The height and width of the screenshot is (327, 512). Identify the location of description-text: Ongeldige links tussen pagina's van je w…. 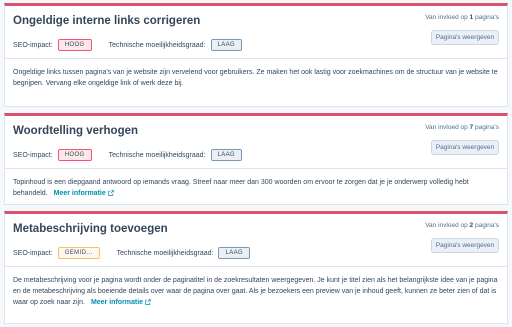
(255, 78).